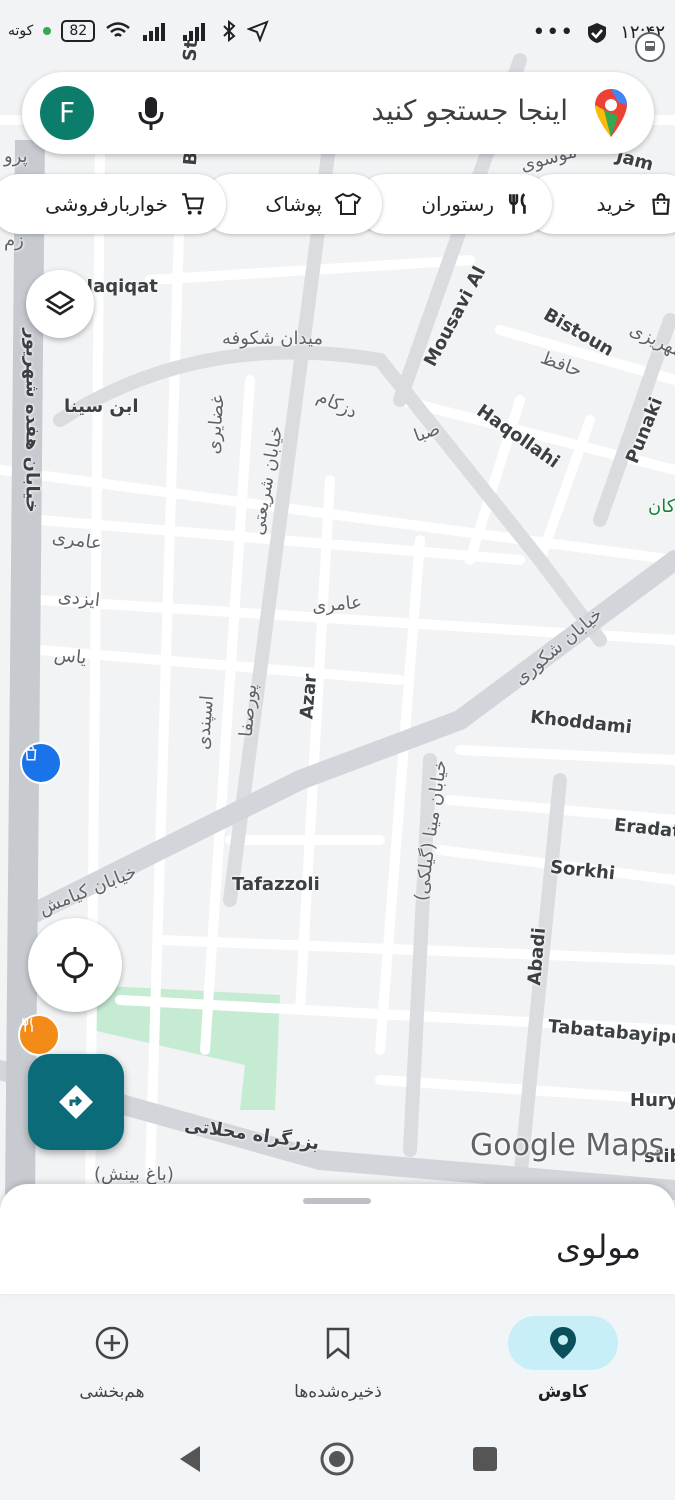 This screenshot has height=1500, width=675. I want to click on restaurant-poi-marker, so click(39, 1035).